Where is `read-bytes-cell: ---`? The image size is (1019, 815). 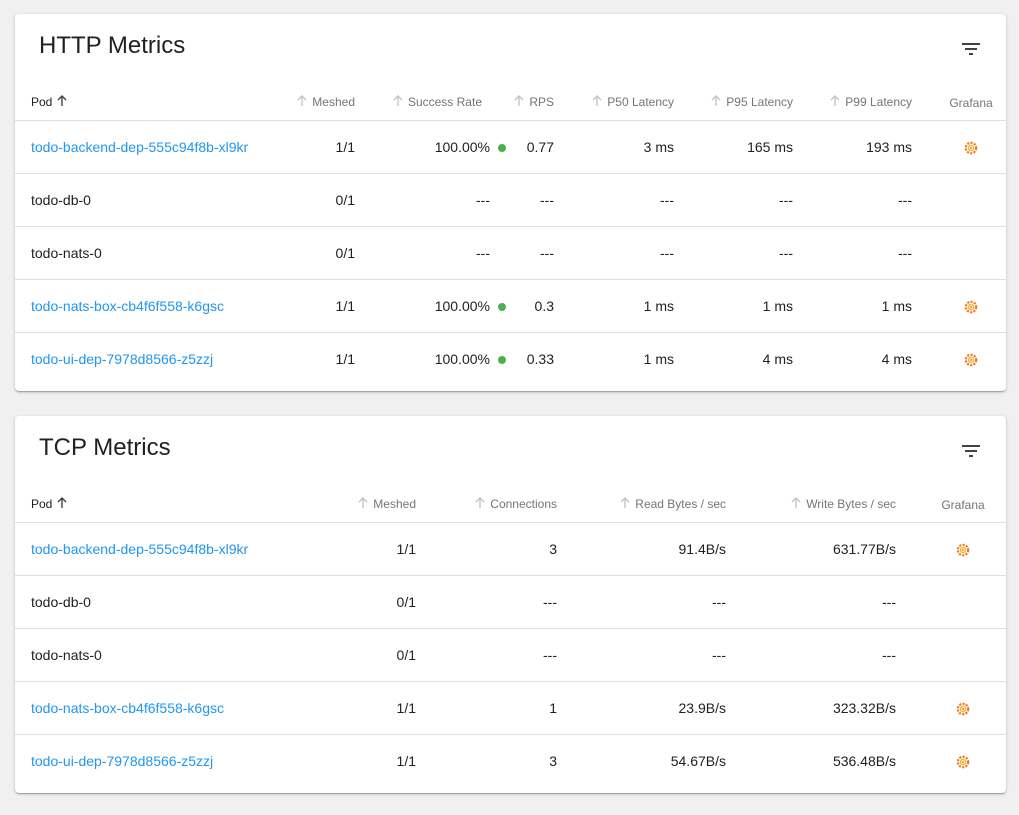
read-bytes-cell: --- is located at coordinates (665, 655).